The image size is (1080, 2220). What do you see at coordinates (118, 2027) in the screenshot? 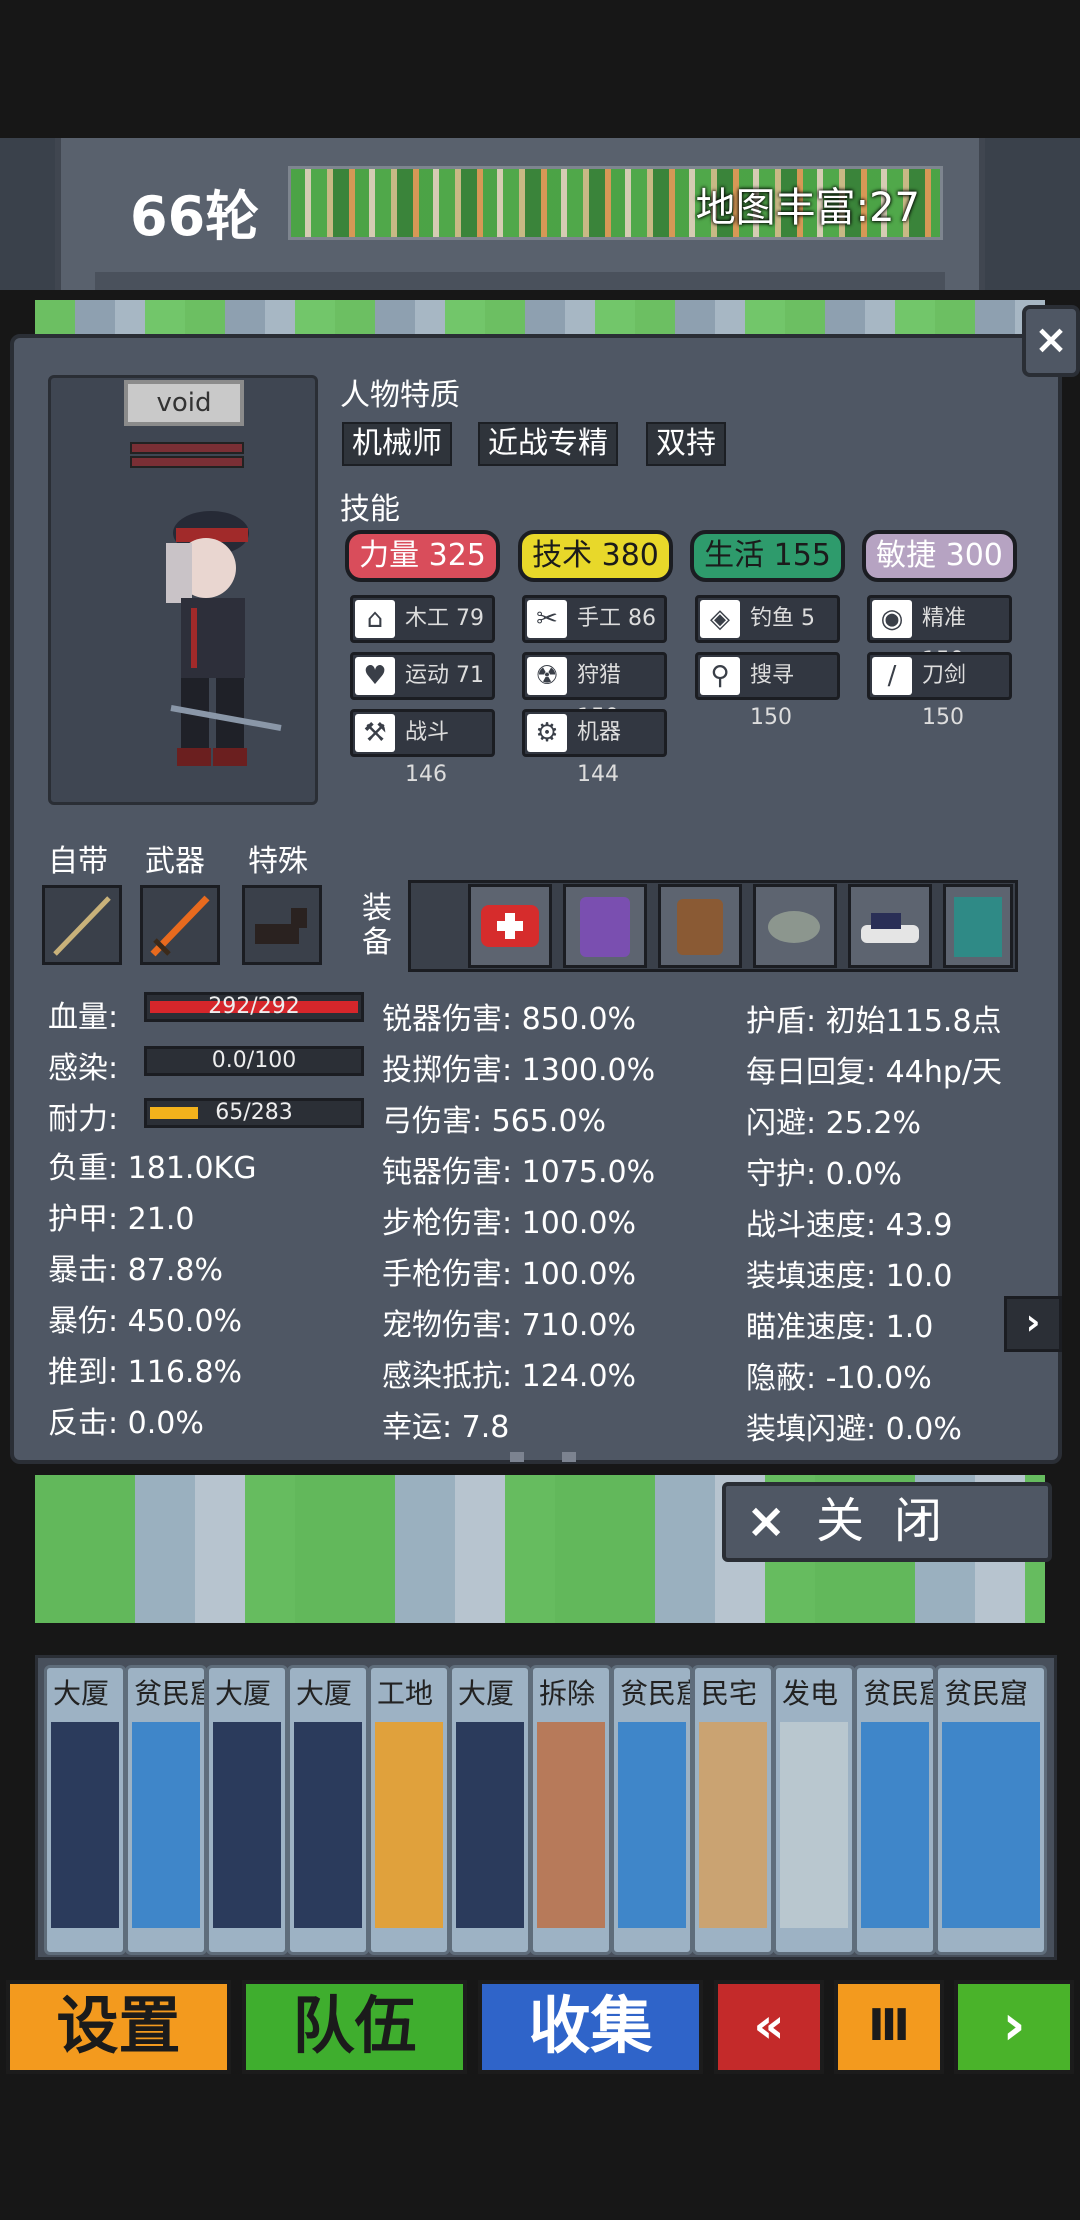
I see `settings-button: 设置` at bounding box center [118, 2027].